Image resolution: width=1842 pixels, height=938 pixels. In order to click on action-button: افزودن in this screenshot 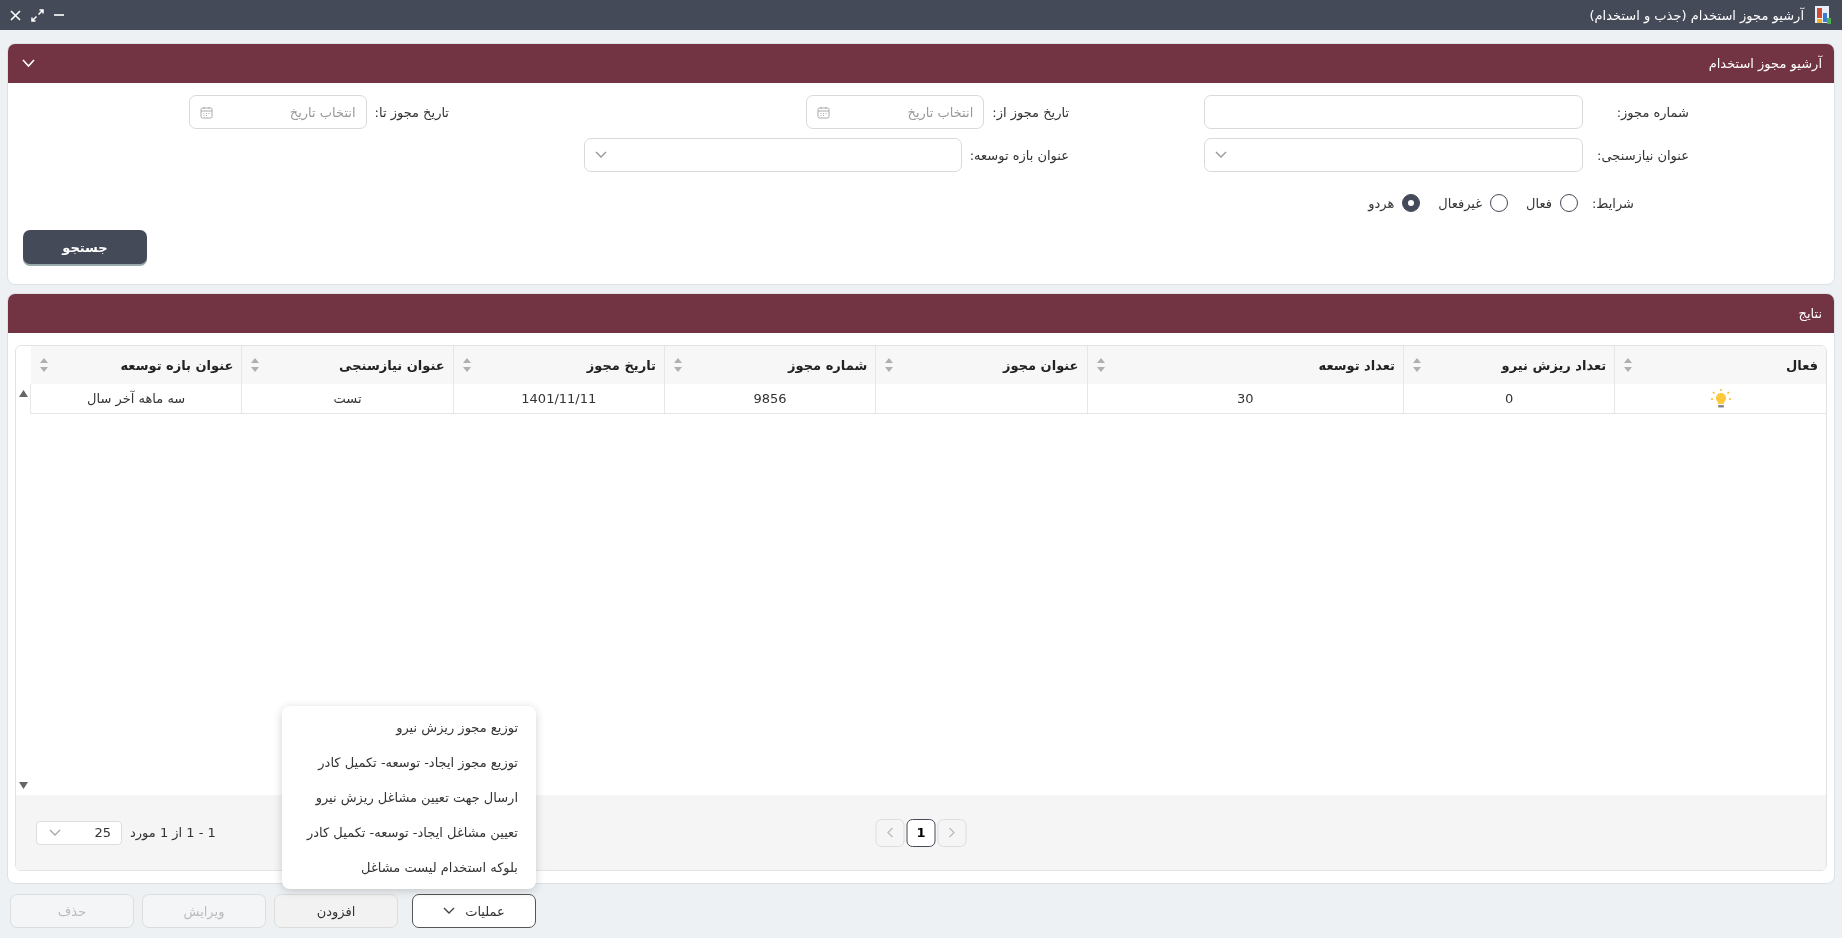, I will do `click(336, 911)`.